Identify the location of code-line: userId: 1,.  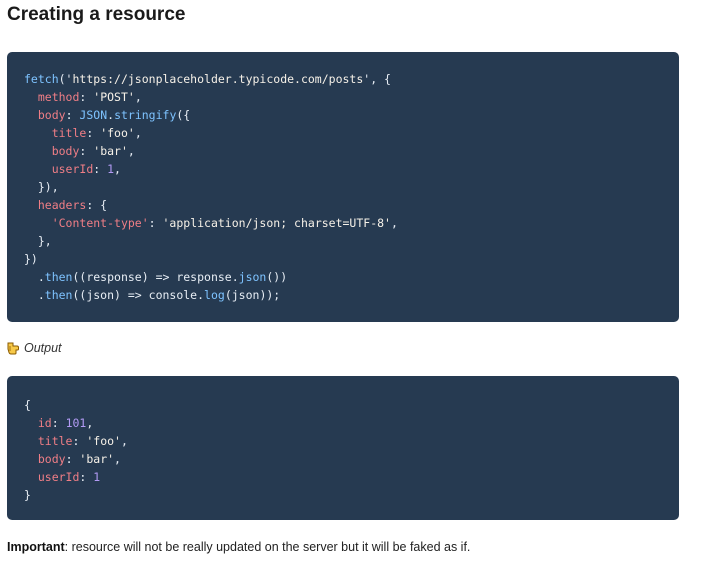
(211, 169).